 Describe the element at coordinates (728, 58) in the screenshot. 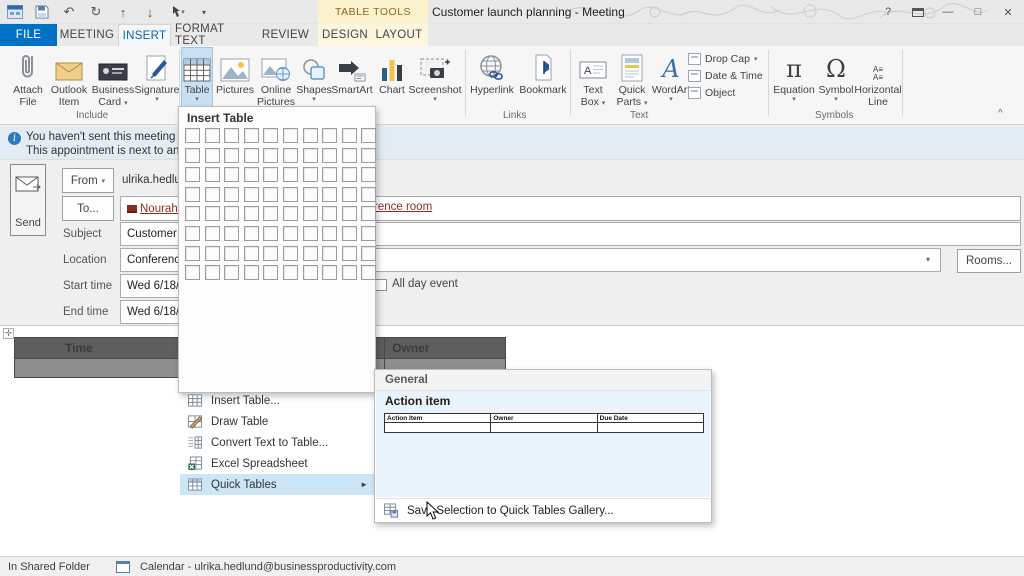

I see `drop-cap-button: Drop Cap ▾` at that location.